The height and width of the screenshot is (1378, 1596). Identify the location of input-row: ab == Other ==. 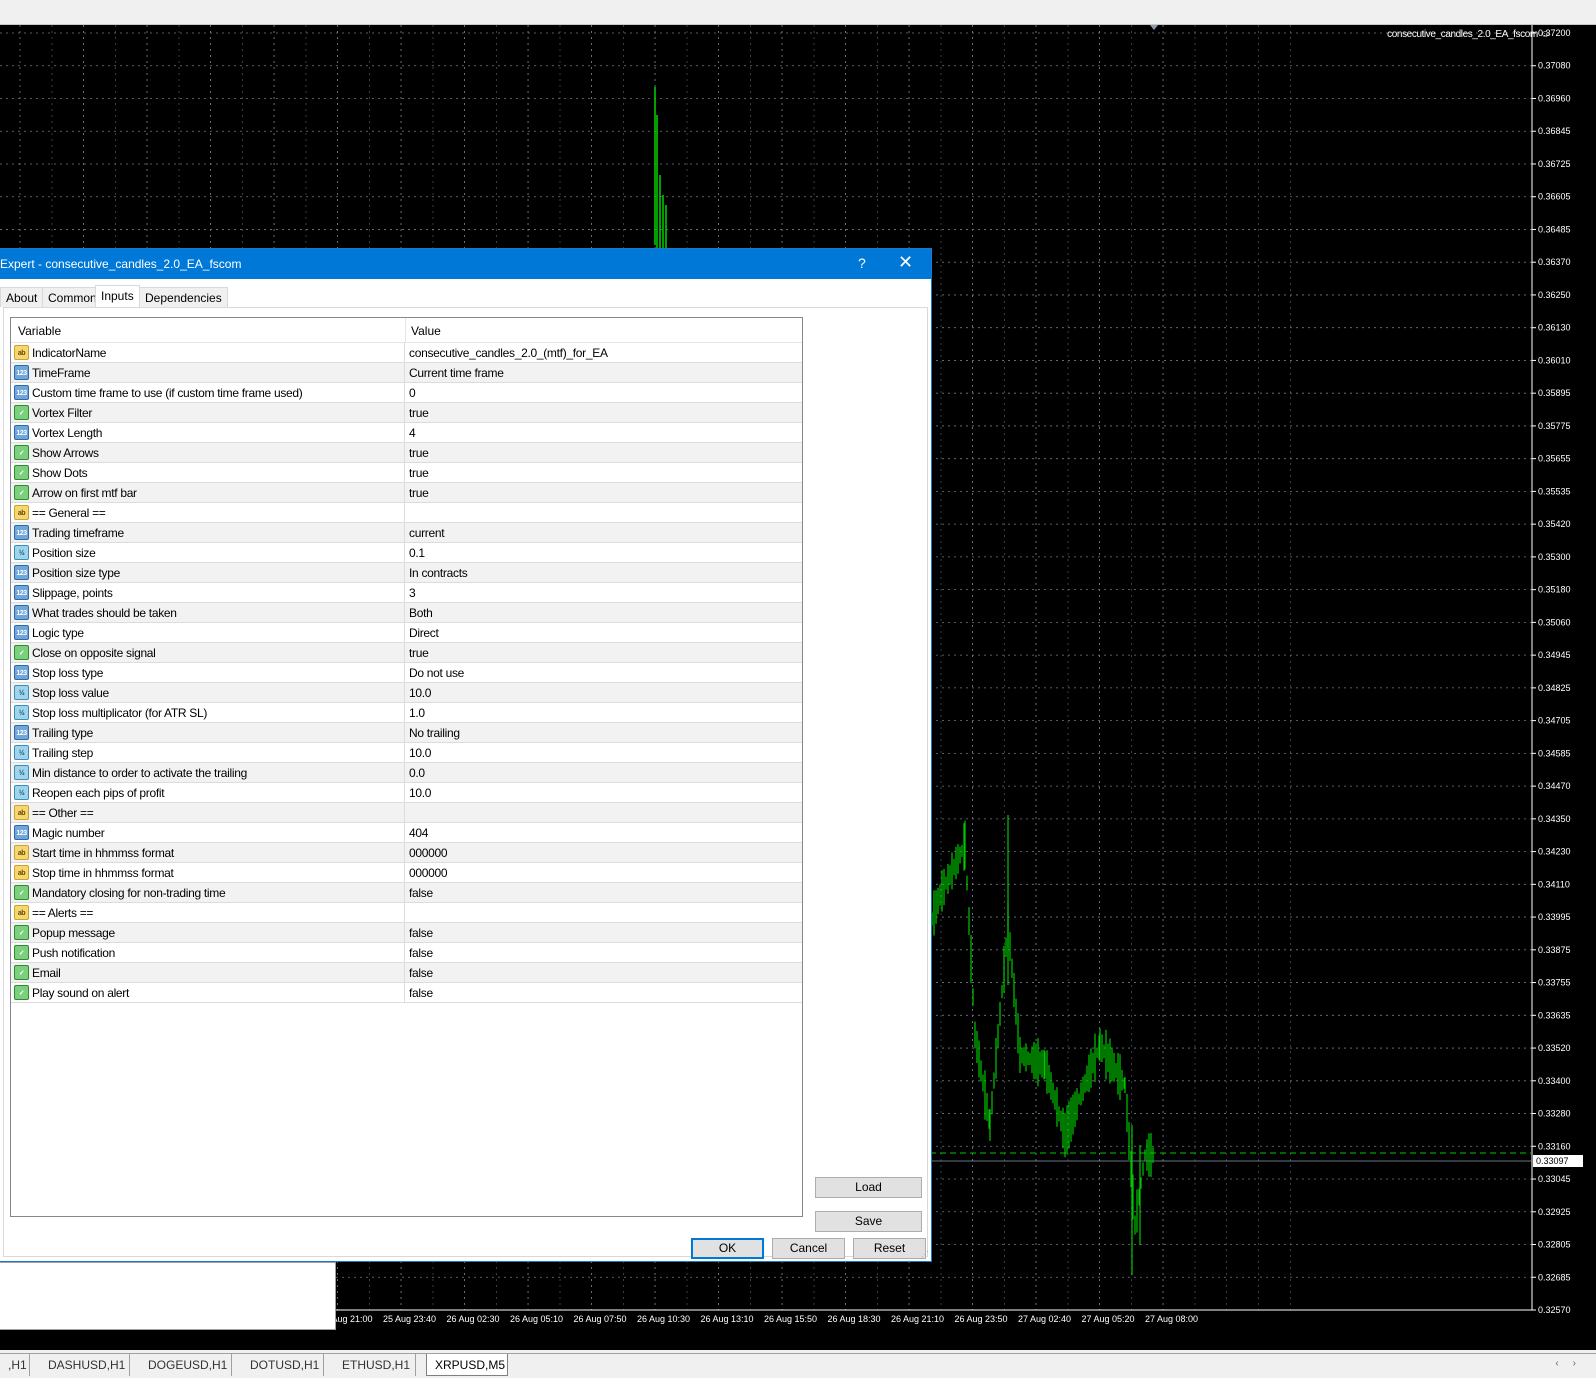
(406, 813).